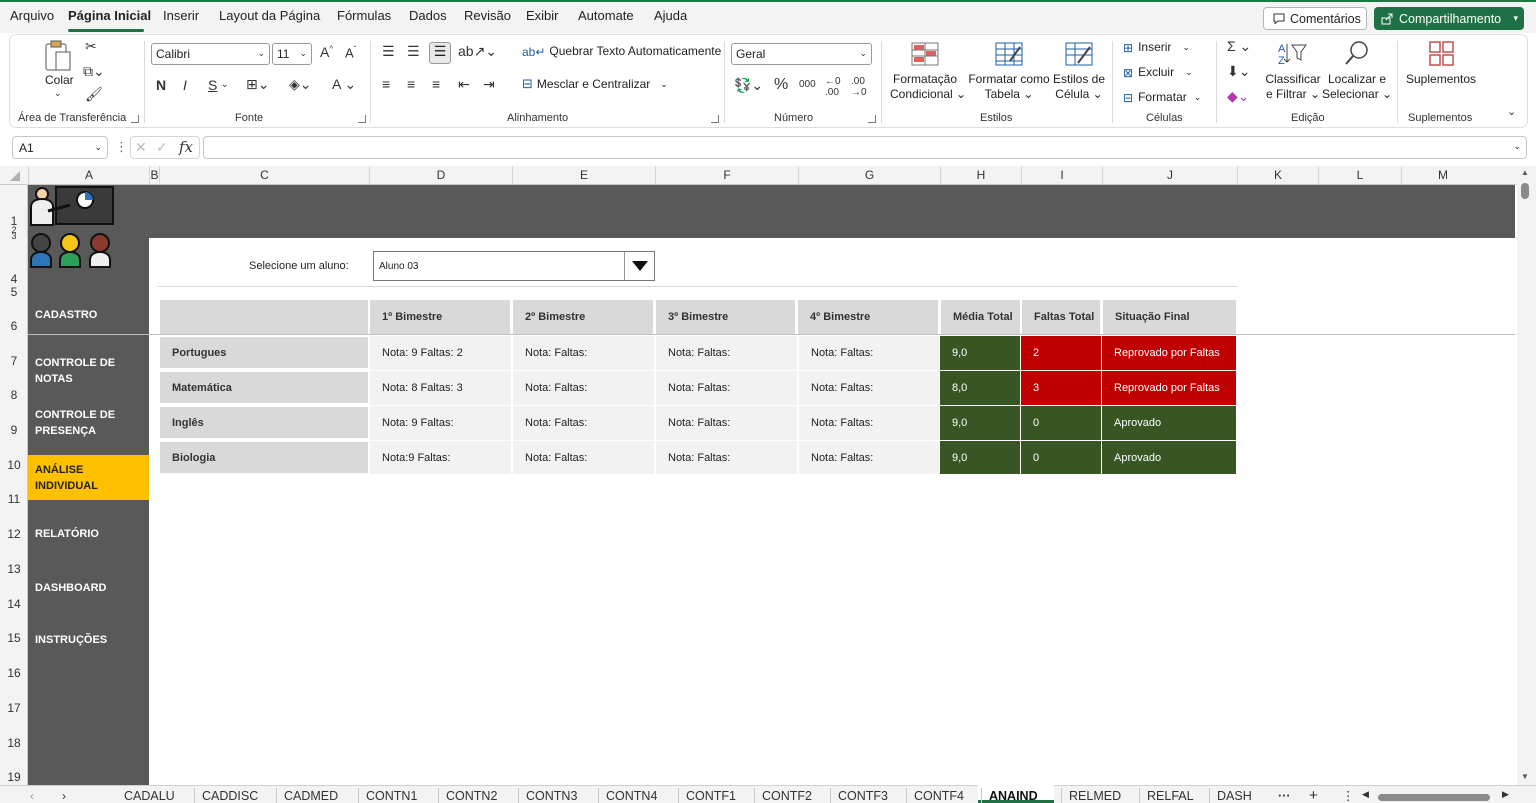  What do you see at coordinates (670, 15) in the screenshot?
I see `menu-ajuda: Ajuda` at bounding box center [670, 15].